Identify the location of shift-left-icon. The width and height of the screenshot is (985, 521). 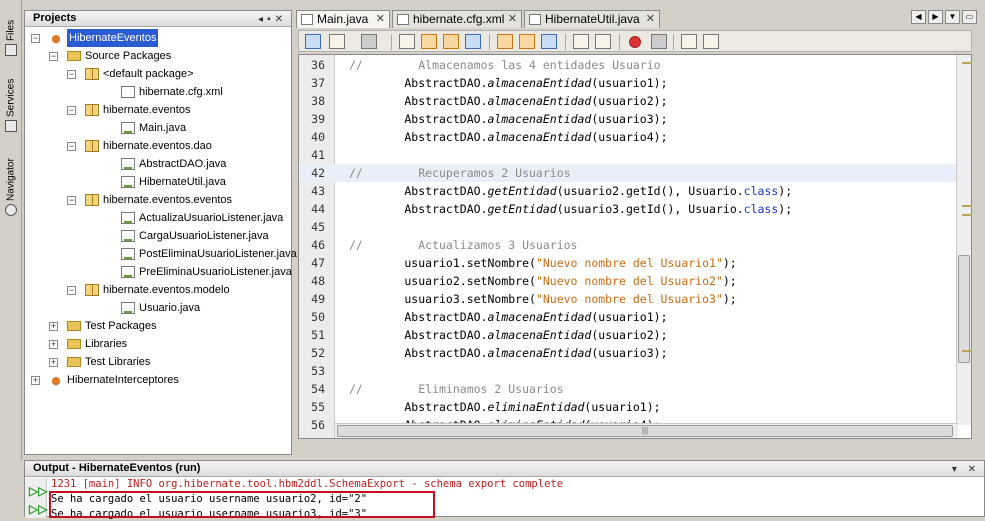
(581, 41).